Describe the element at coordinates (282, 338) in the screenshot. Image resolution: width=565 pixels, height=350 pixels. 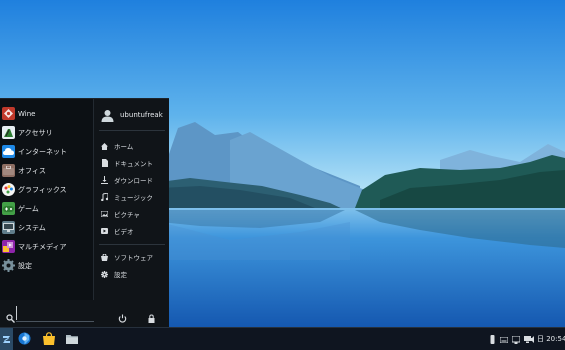
I see `taskbar: 日 20:54` at that location.